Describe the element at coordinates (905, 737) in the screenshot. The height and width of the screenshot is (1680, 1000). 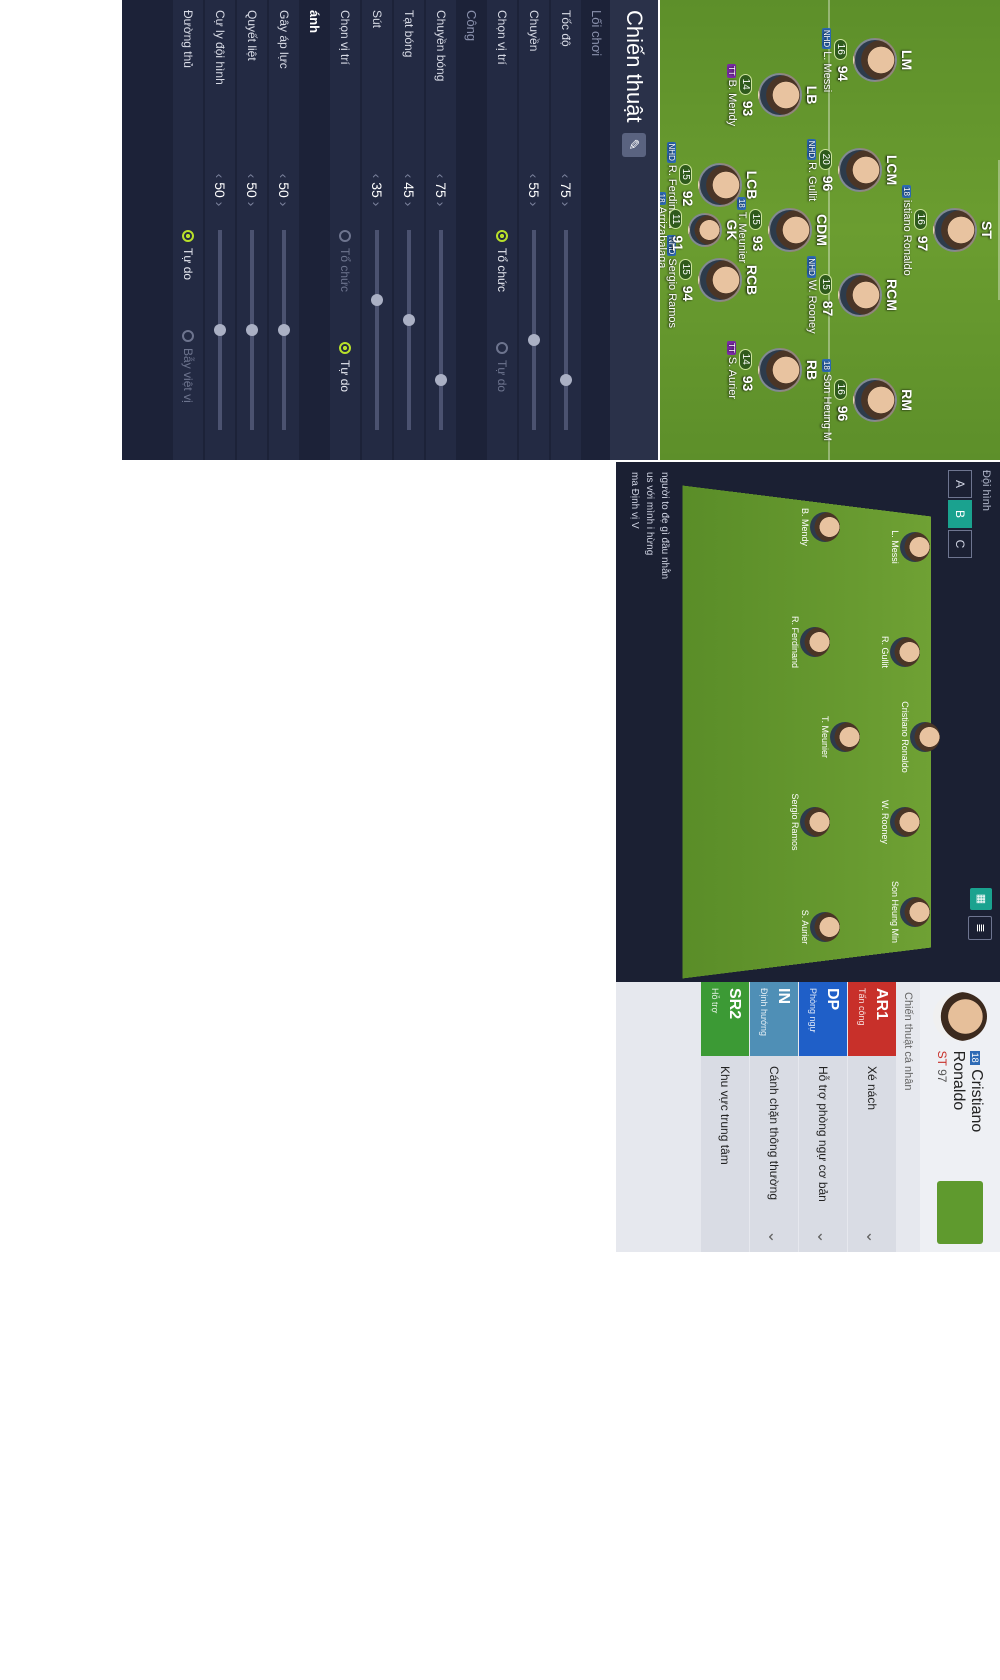
I see `player-name: Cristiano Ronaldo` at that location.